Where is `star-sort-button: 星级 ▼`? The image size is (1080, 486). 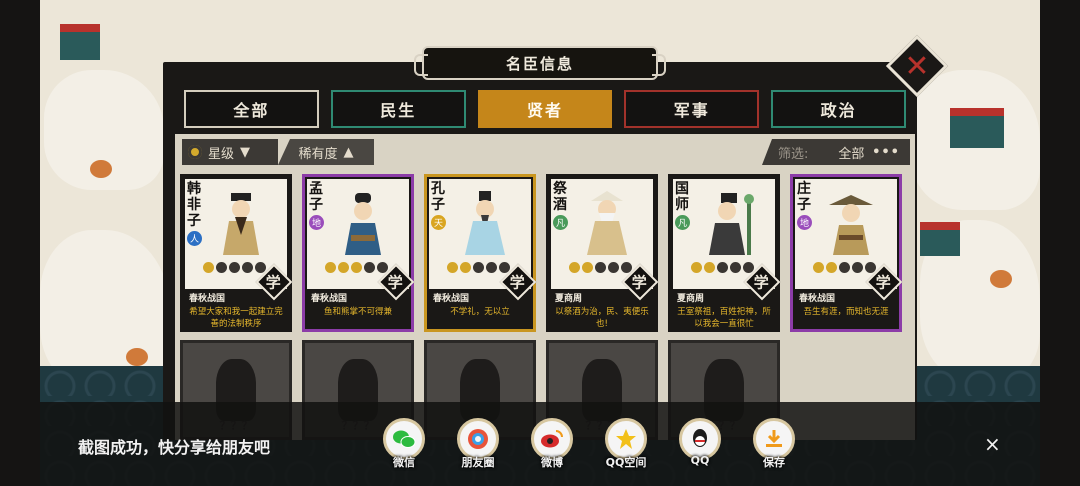
star-sort-button: 星级 ▼ is located at coordinates (230, 152).